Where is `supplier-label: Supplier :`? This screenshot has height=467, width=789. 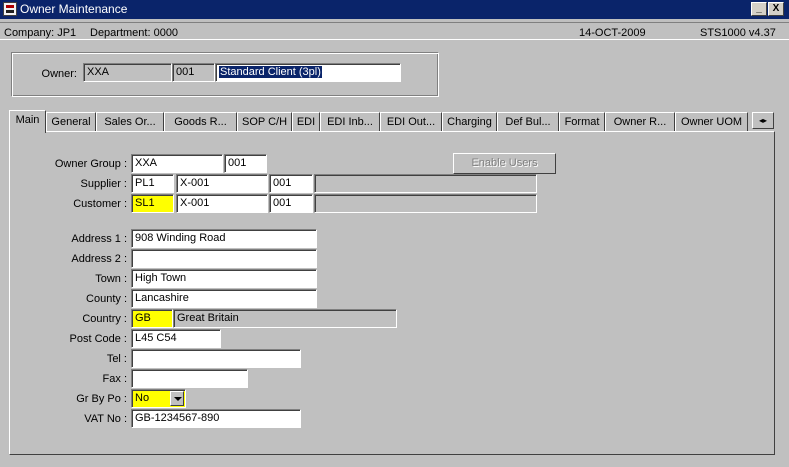
supplier-label: Supplier : is located at coordinates (103, 184).